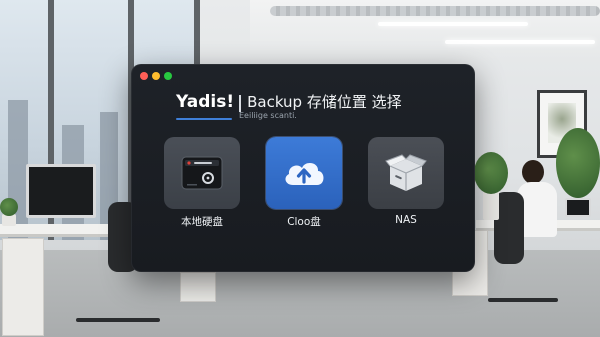 Image resolution: width=600 pixels, height=337 pixels. Describe the element at coordinates (198, 287) in the screenshot. I see `cabinet` at that location.